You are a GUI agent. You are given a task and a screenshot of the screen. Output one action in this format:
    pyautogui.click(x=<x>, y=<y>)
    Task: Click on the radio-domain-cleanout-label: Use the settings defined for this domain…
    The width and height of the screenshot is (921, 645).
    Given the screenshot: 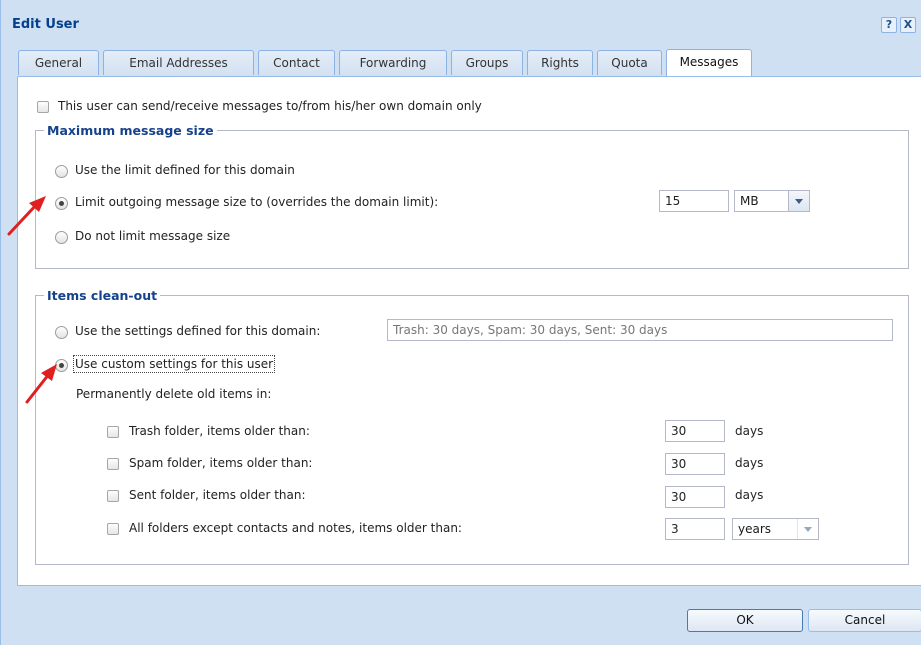 What is the action you would take?
    pyautogui.click(x=198, y=331)
    